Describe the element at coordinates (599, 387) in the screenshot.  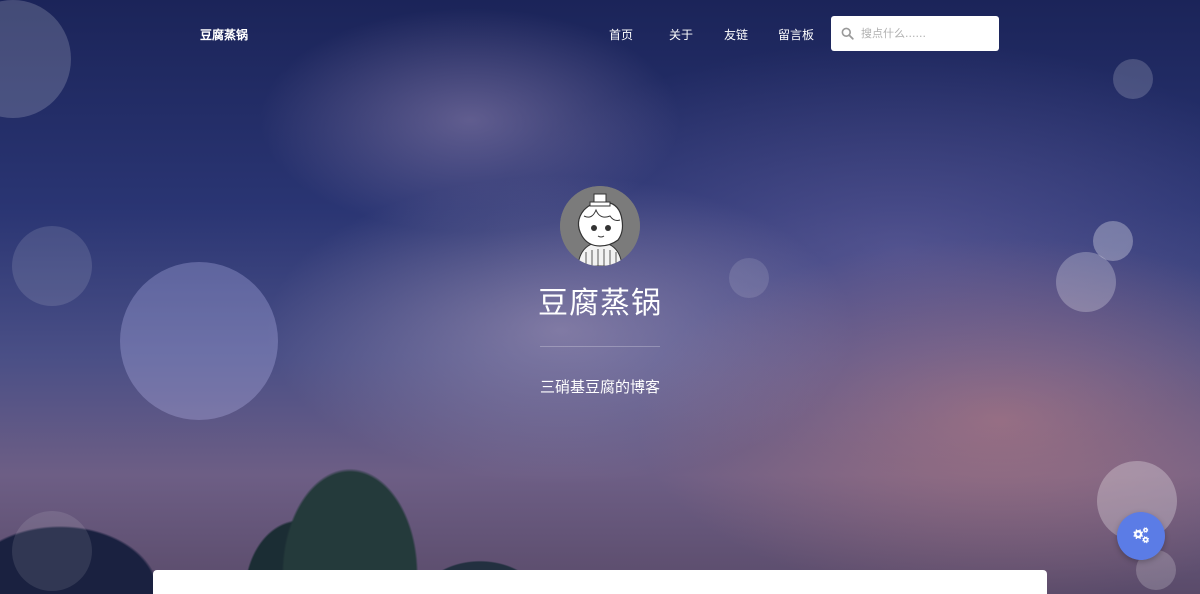
I see `site-subtitle: 三硝基豆腐的博客` at that location.